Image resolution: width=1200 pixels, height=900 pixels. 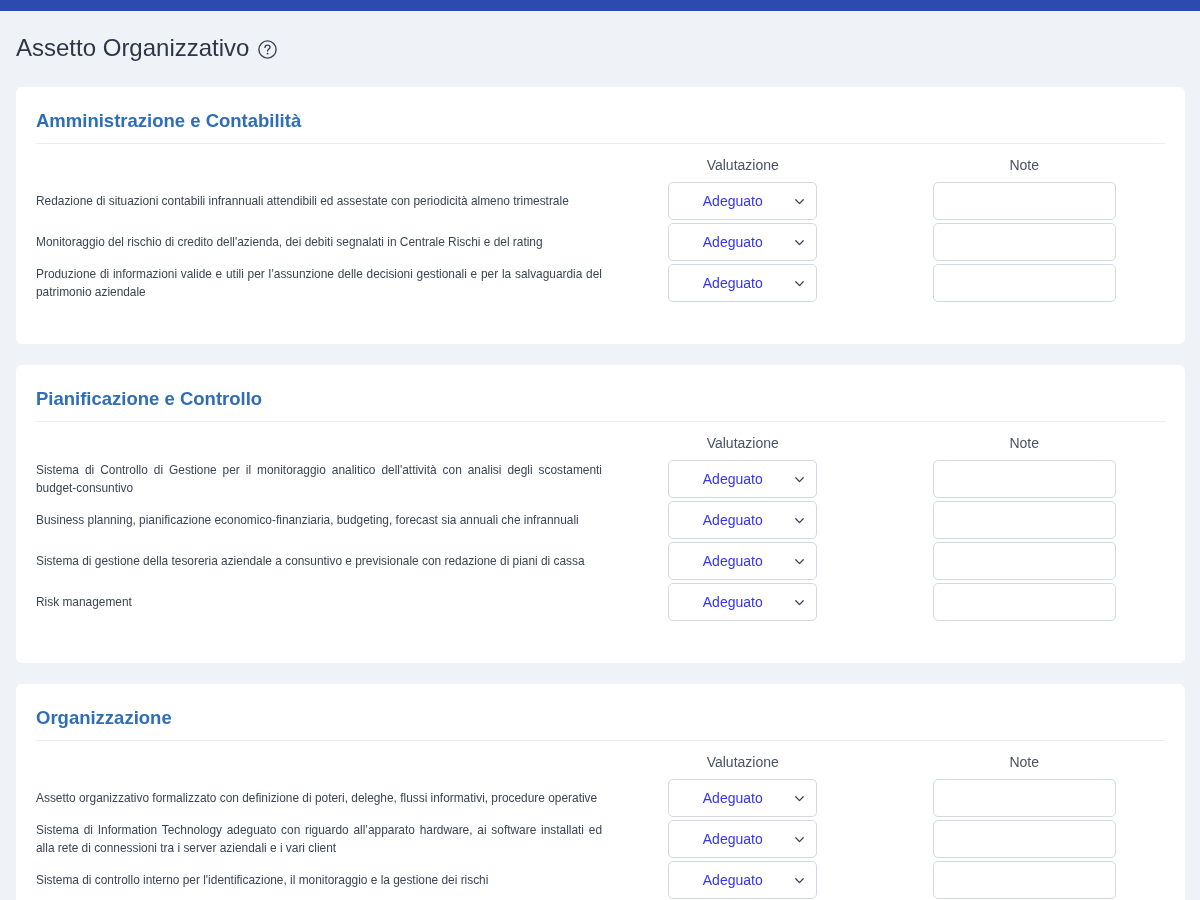 What do you see at coordinates (319, 283) in the screenshot?
I see `criterion-label: Produzione di informazioni valide e utili per l’assunzione delle decisioni gestionali e per la salvaguardia del patrimonio aziendale` at bounding box center [319, 283].